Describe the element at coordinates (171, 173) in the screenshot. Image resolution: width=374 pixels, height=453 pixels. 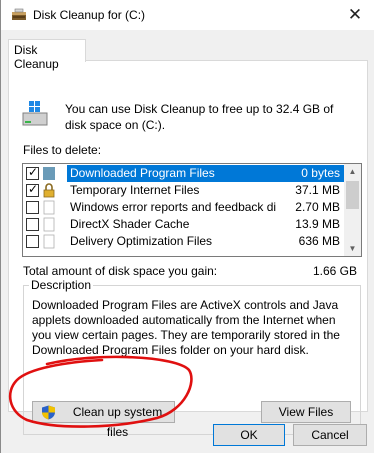
I see `file-name: Downloaded Program Files` at that location.